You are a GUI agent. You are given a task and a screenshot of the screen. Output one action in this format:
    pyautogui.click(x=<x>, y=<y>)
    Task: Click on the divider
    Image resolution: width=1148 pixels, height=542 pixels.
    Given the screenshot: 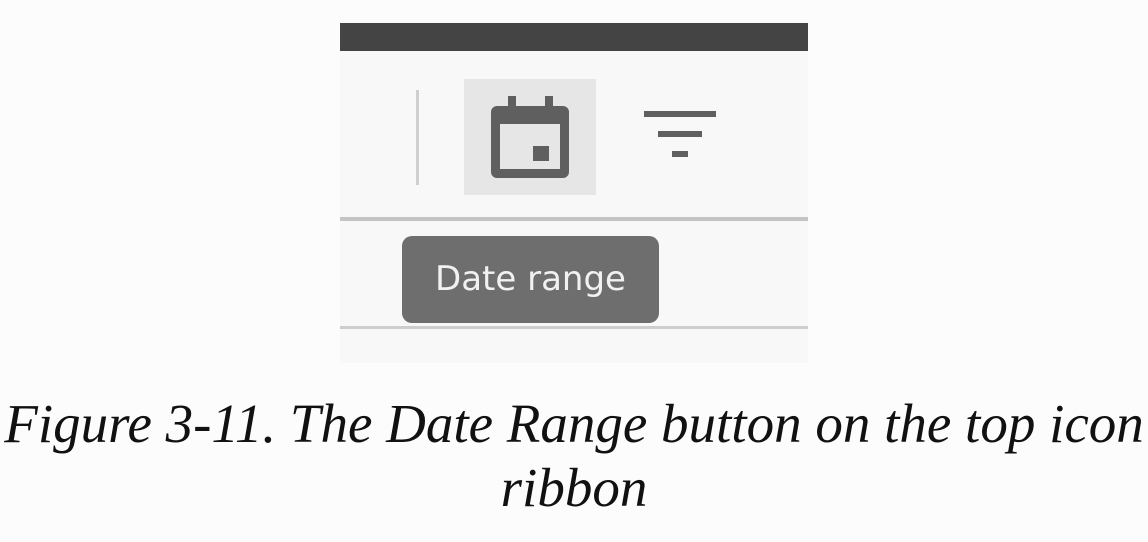 What is the action you would take?
    pyautogui.click(x=574, y=327)
    